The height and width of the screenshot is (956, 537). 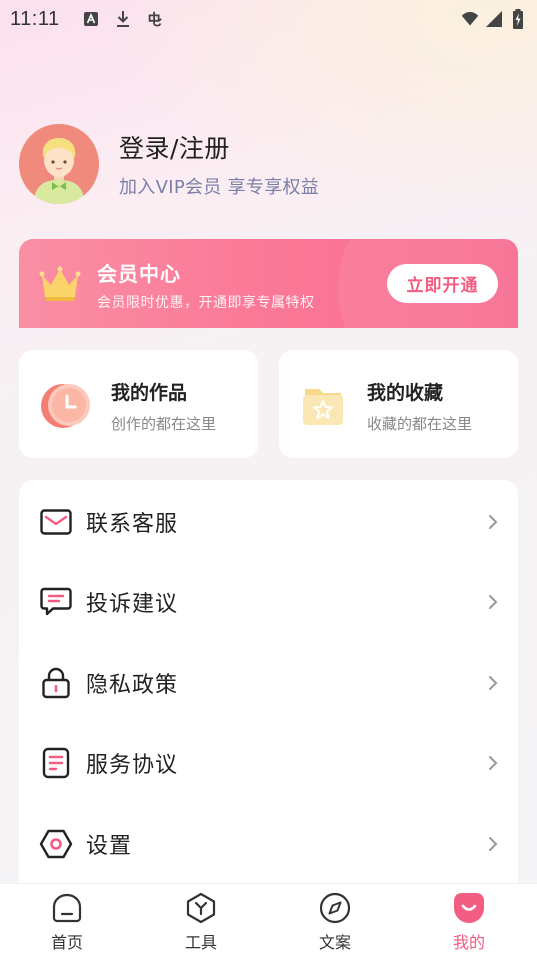 I want to click on nav-item-mine: 我的, so click(x=469, y=922).